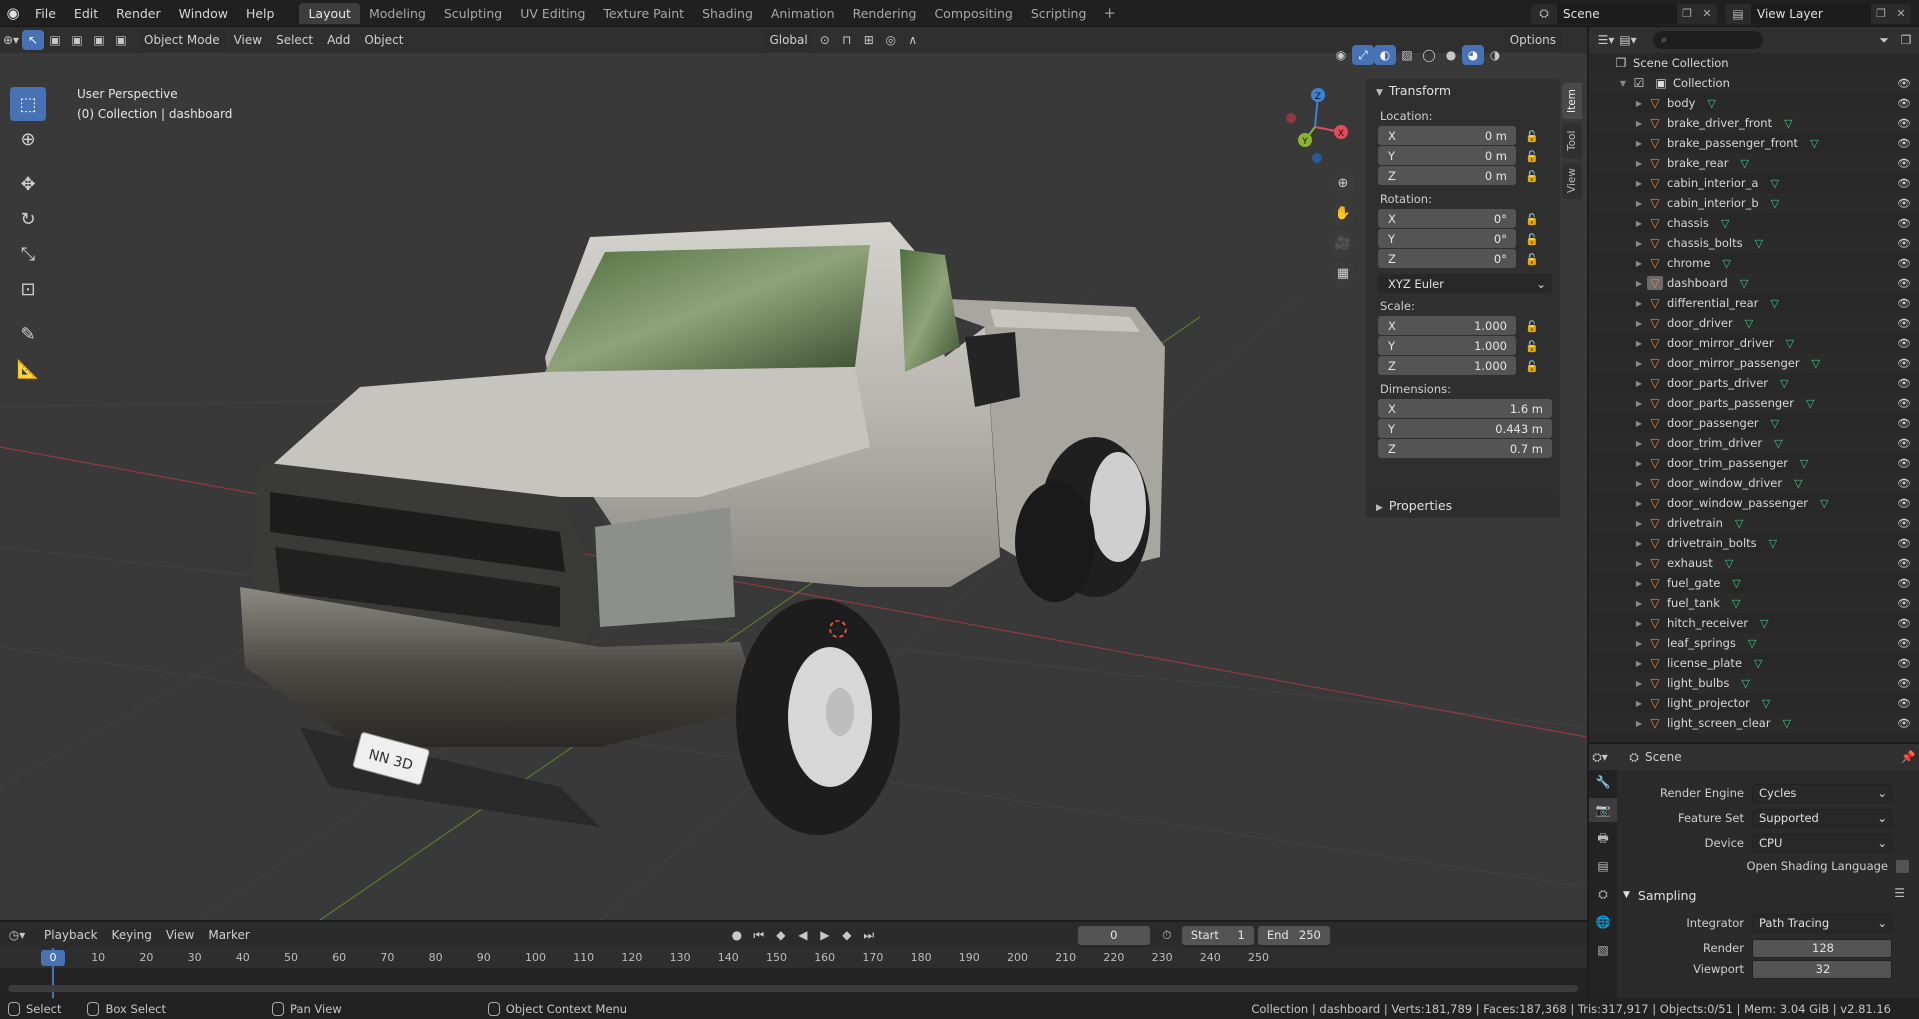  I want to click on ortho-grid-icon: ▦, so click(1343, 274).